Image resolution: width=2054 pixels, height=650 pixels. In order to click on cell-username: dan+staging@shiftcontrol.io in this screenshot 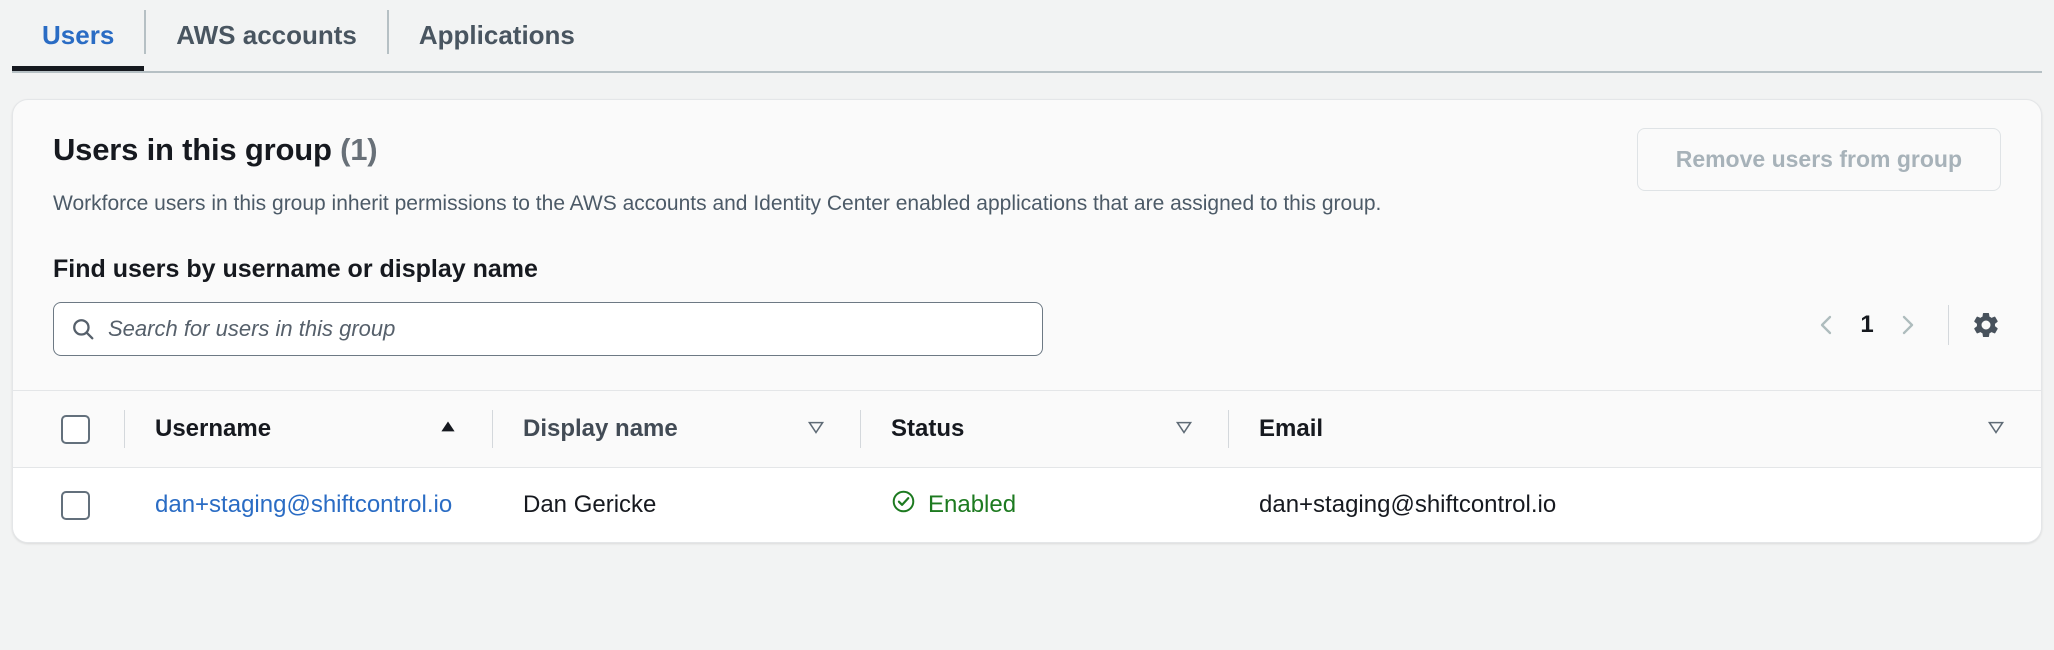, I will do `click(309, 504)`.